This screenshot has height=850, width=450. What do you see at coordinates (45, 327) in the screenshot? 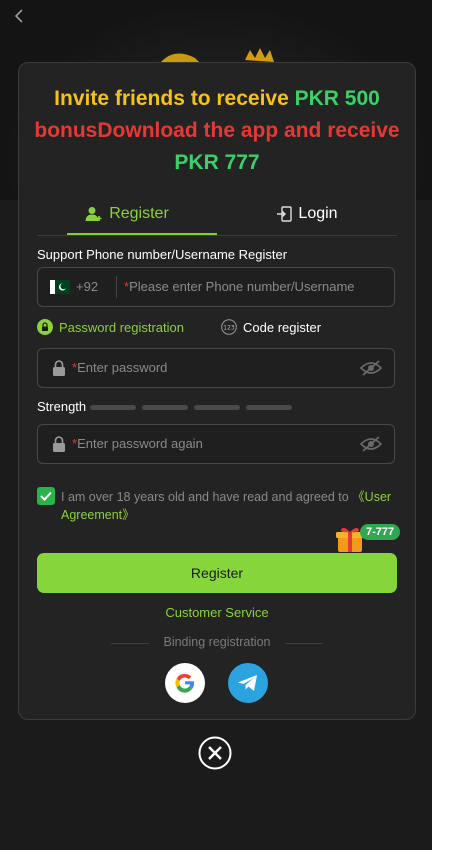
I see `lock-circle-icon` at bounding box center [45, 327].